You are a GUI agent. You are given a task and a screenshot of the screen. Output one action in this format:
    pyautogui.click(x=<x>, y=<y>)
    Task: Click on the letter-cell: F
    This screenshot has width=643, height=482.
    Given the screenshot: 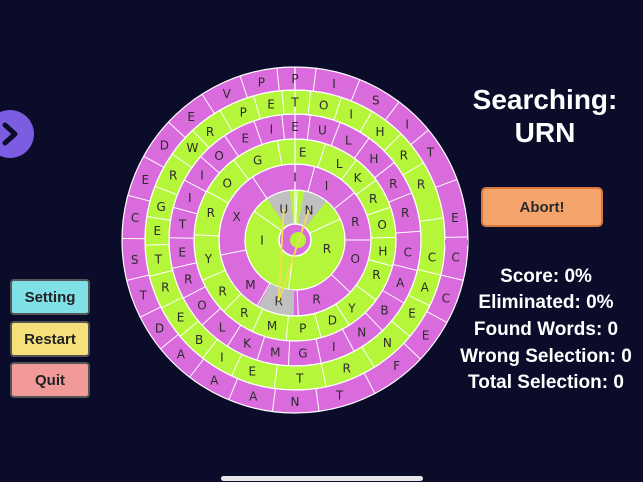 What is the action you would take?
    pyautogui.click(x=396, y=366)
    